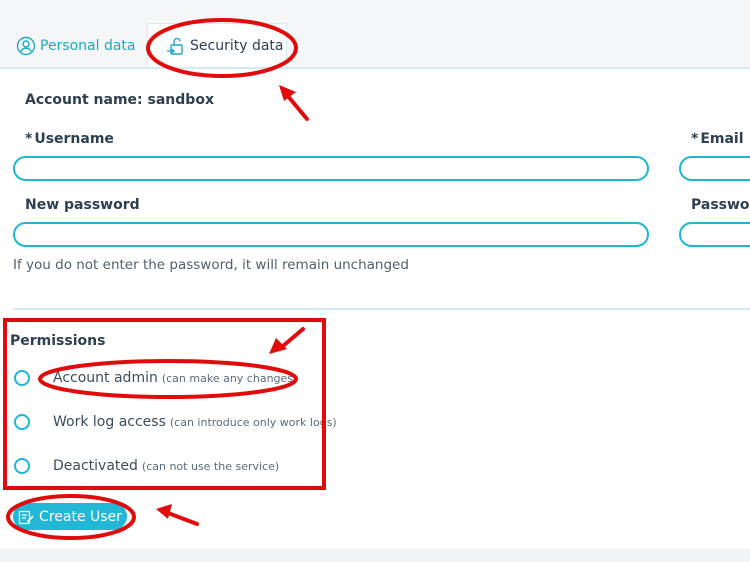 The image size is (750, 562). I want to click on edit-icon, so click(26, 517).